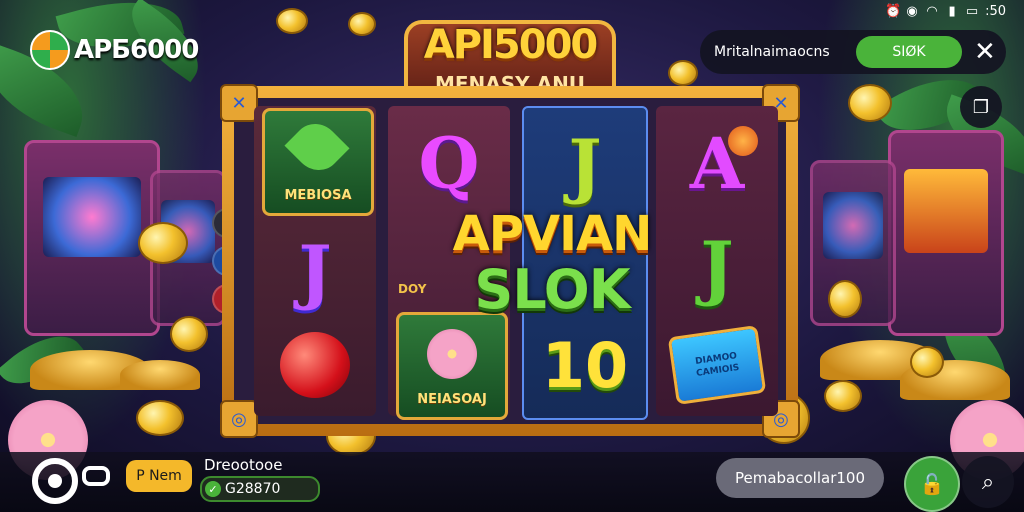 The image size is (1024, 512). What do you see at coordinates (510, 45) in the screenshot?
I see `game-title: API5000` at bounding box center [510, 45].